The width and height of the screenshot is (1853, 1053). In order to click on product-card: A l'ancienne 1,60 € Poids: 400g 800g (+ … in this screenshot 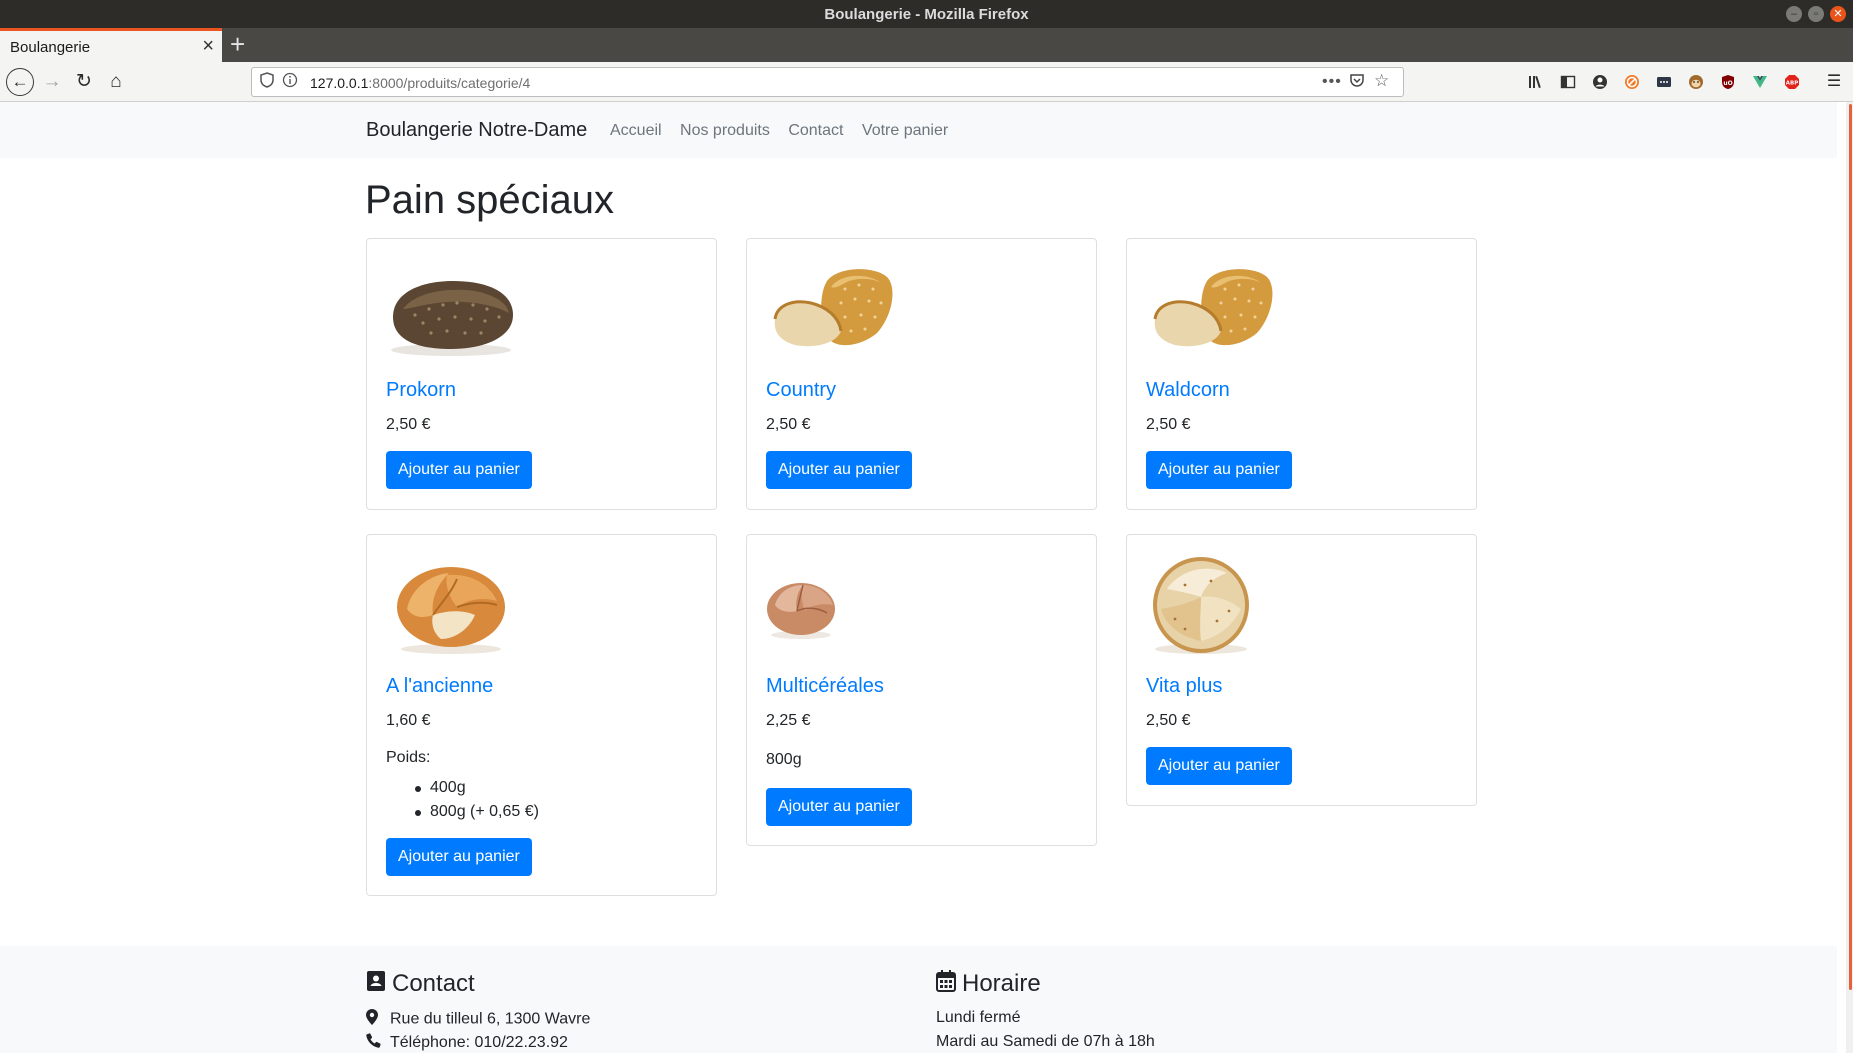, I will do `click(541, 715)`.